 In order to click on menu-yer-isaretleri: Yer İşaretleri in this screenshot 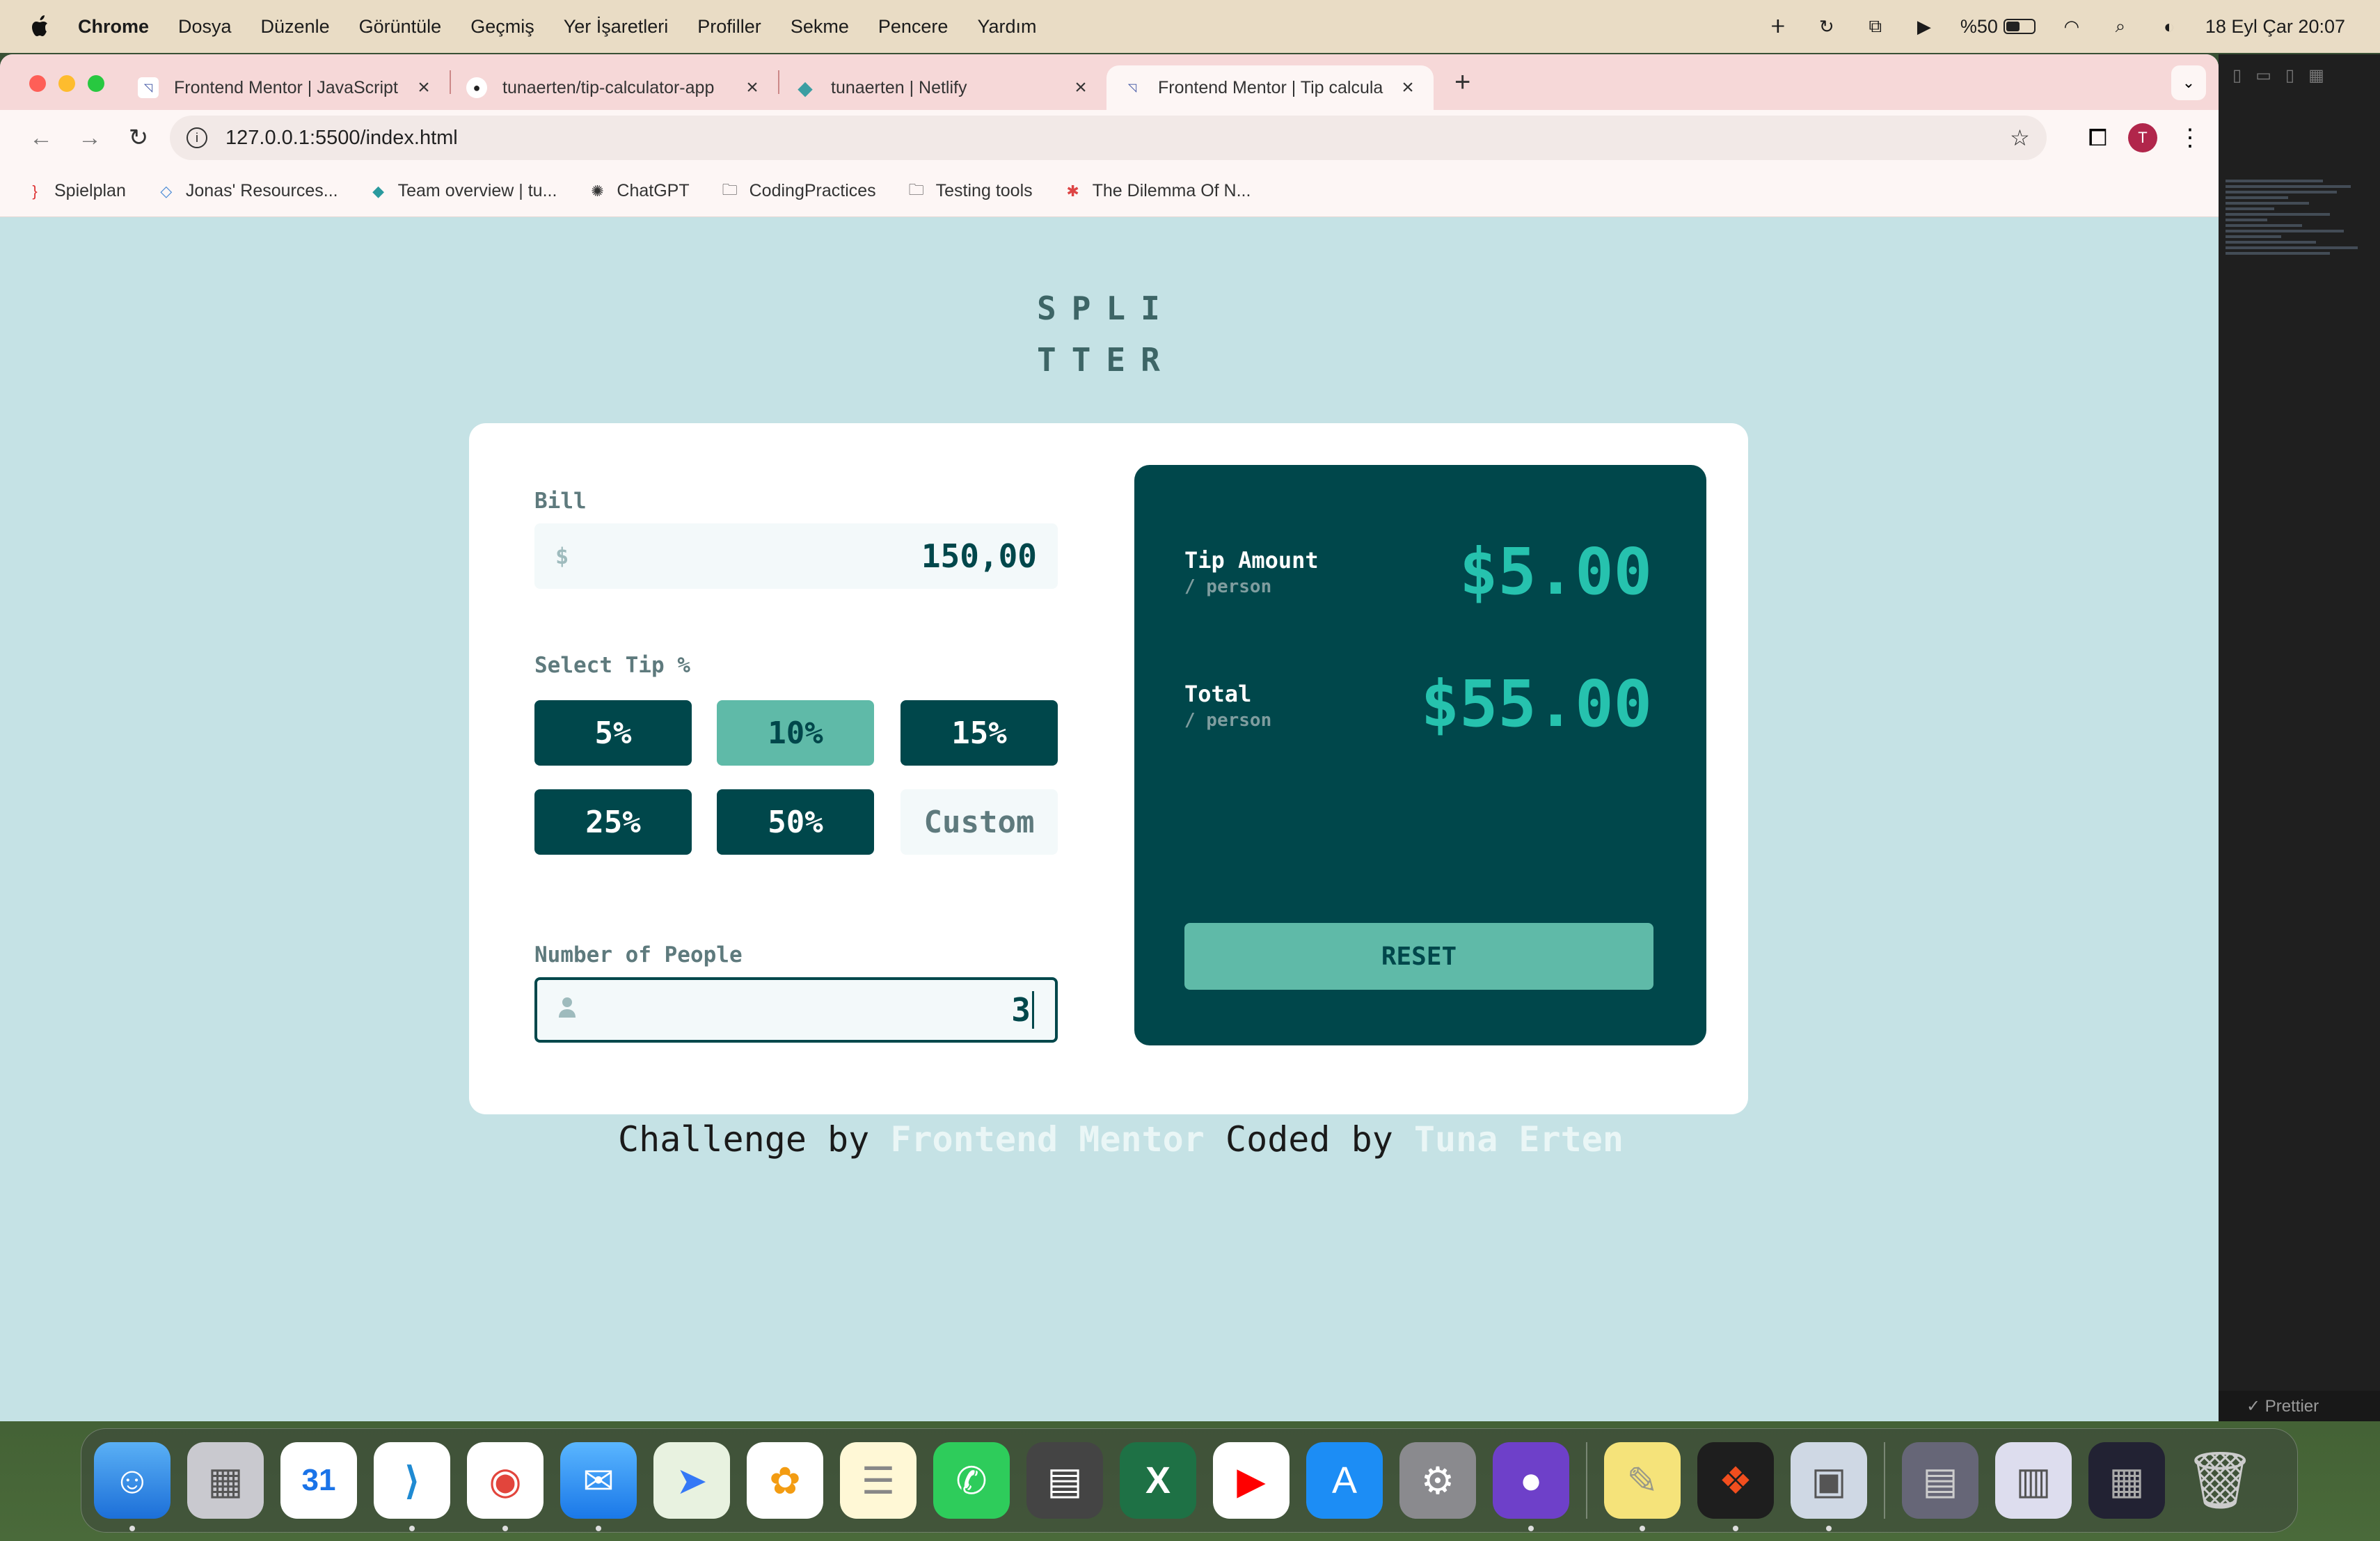, I will do `click(616, 27)`.